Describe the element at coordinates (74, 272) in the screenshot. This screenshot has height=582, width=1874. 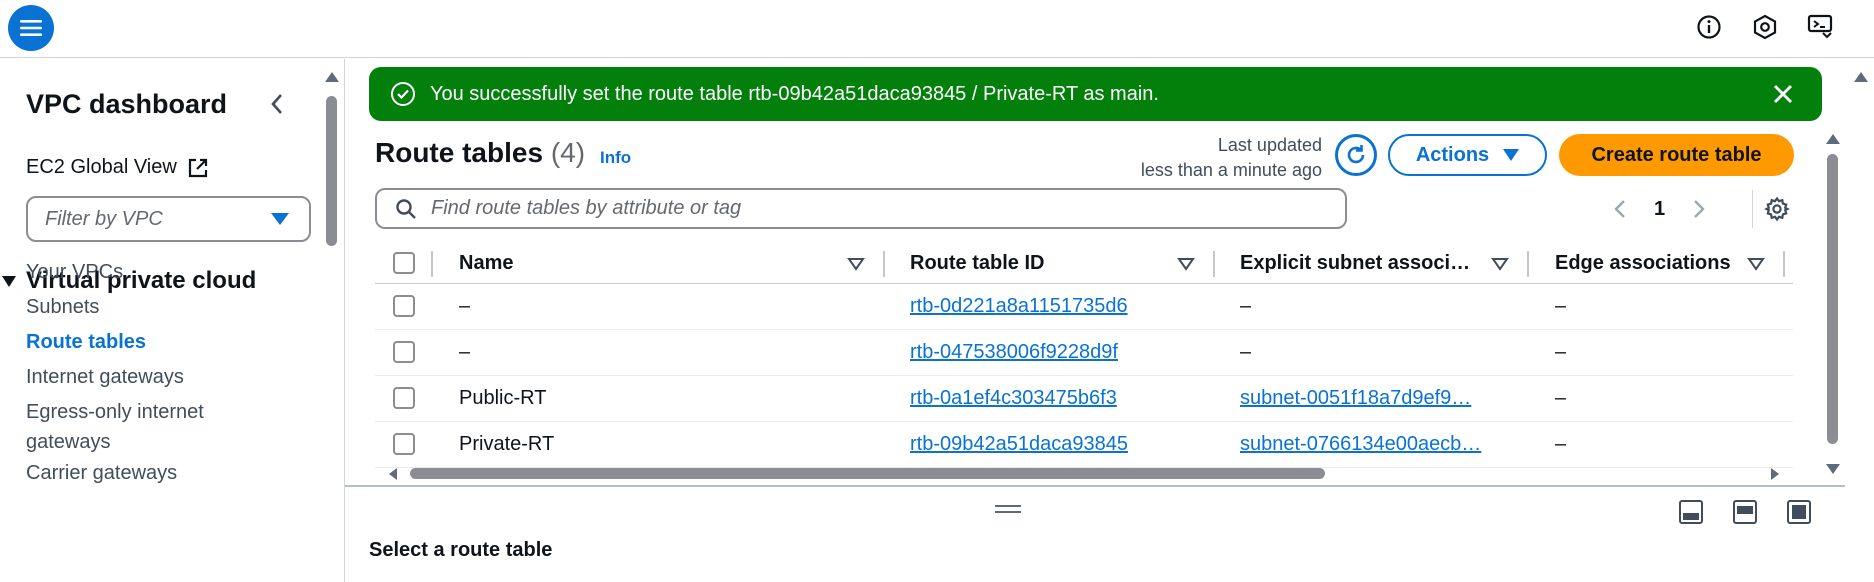
I see `sidebar-item-your-vpcs: Your VPCs` at that location.